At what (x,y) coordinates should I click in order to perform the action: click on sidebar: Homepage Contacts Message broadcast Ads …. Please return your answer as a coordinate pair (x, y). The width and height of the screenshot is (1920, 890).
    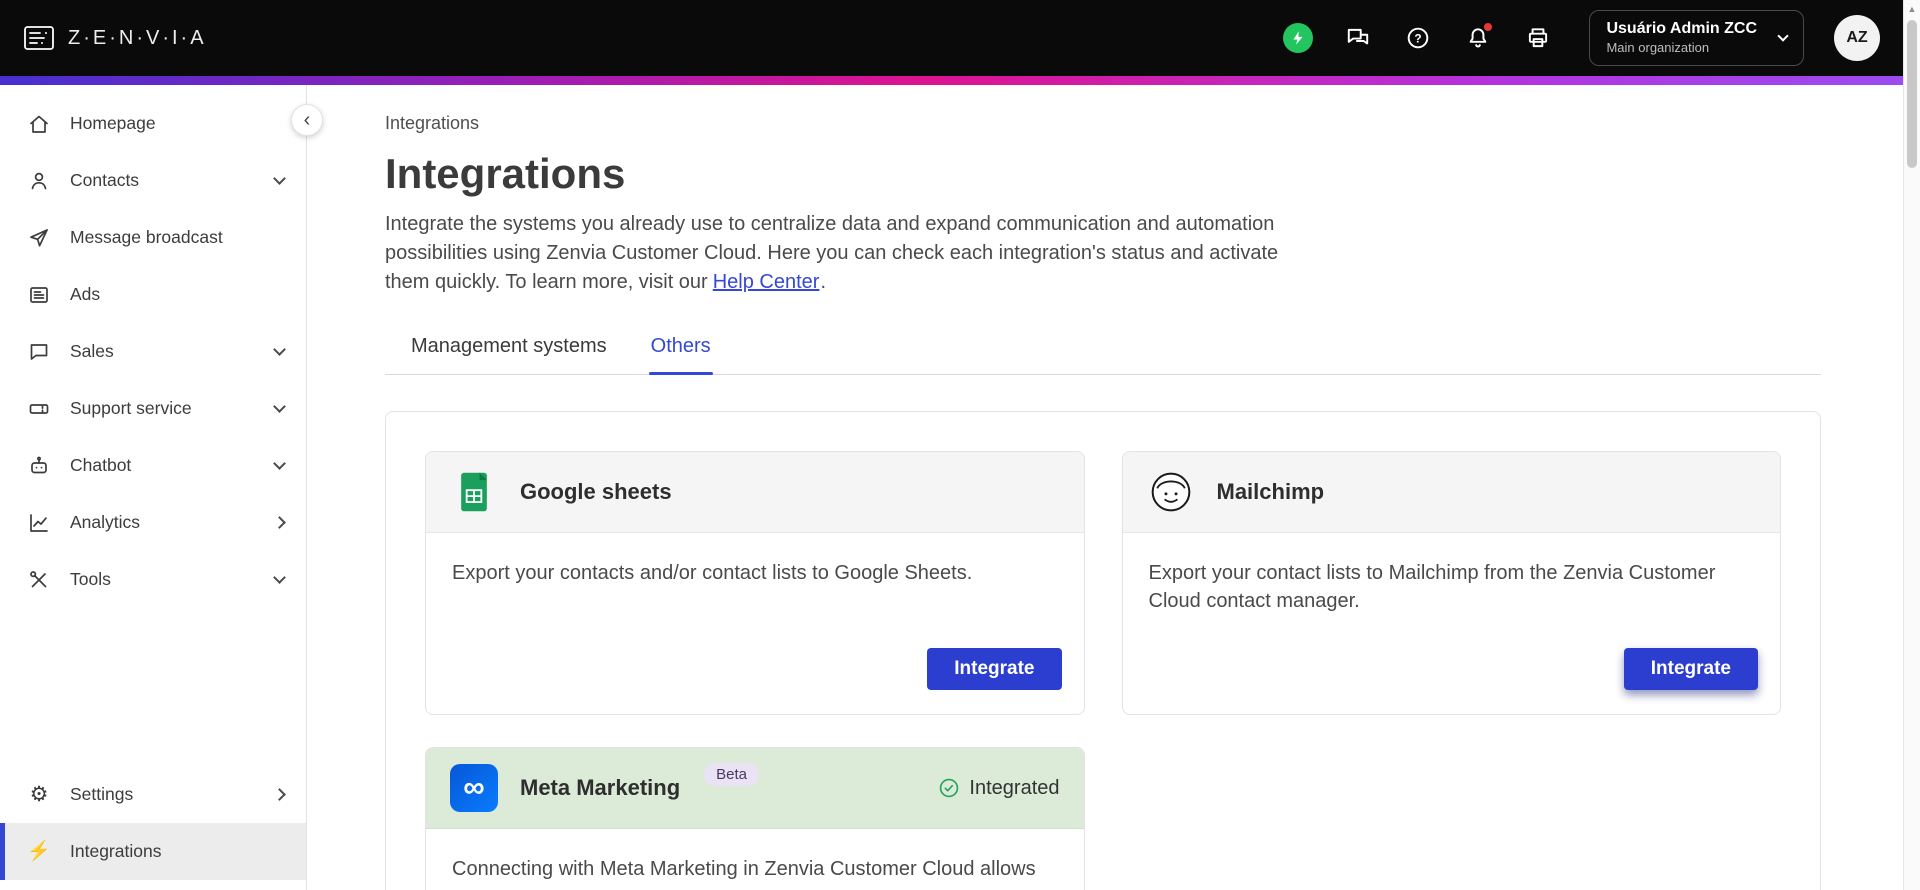
    Looking at the image, I should click on (153, 487).